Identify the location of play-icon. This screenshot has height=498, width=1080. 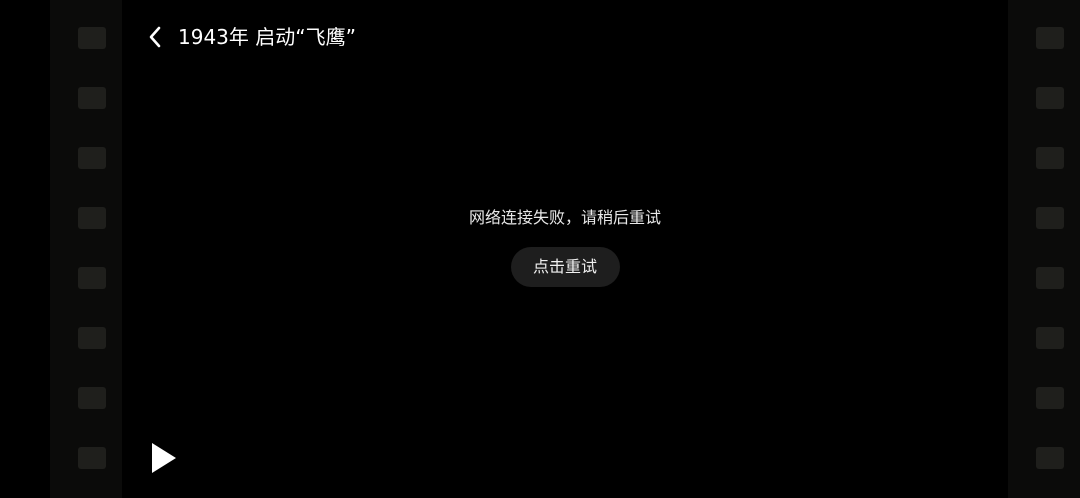
(164, 458).